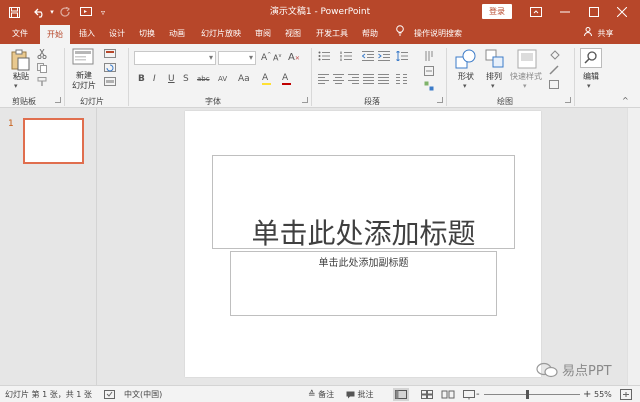  I want to click on bullets-icon, so click(325, 57).